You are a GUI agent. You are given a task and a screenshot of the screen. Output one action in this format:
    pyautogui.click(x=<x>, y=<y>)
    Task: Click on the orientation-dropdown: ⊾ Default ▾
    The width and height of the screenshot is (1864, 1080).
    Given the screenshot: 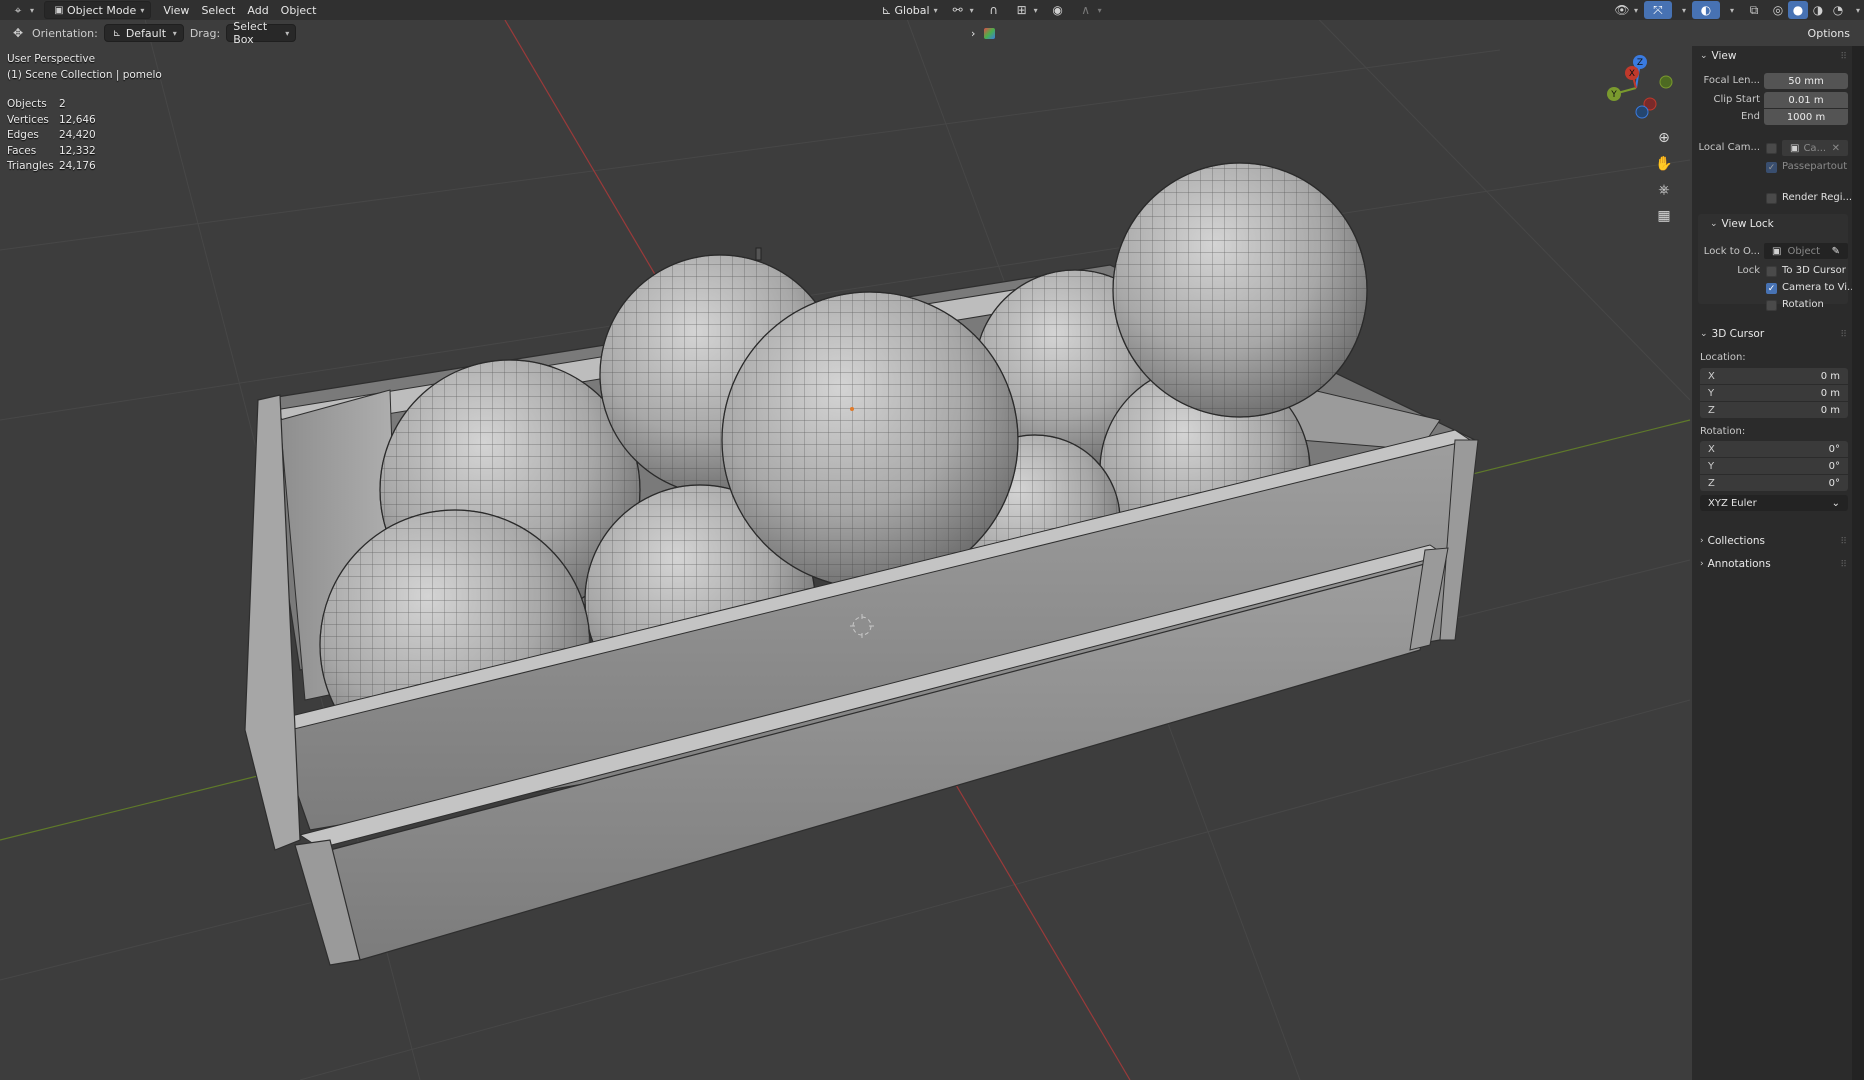 What is the action you would take?
    pyautogui.click(x=143, y=33)
    